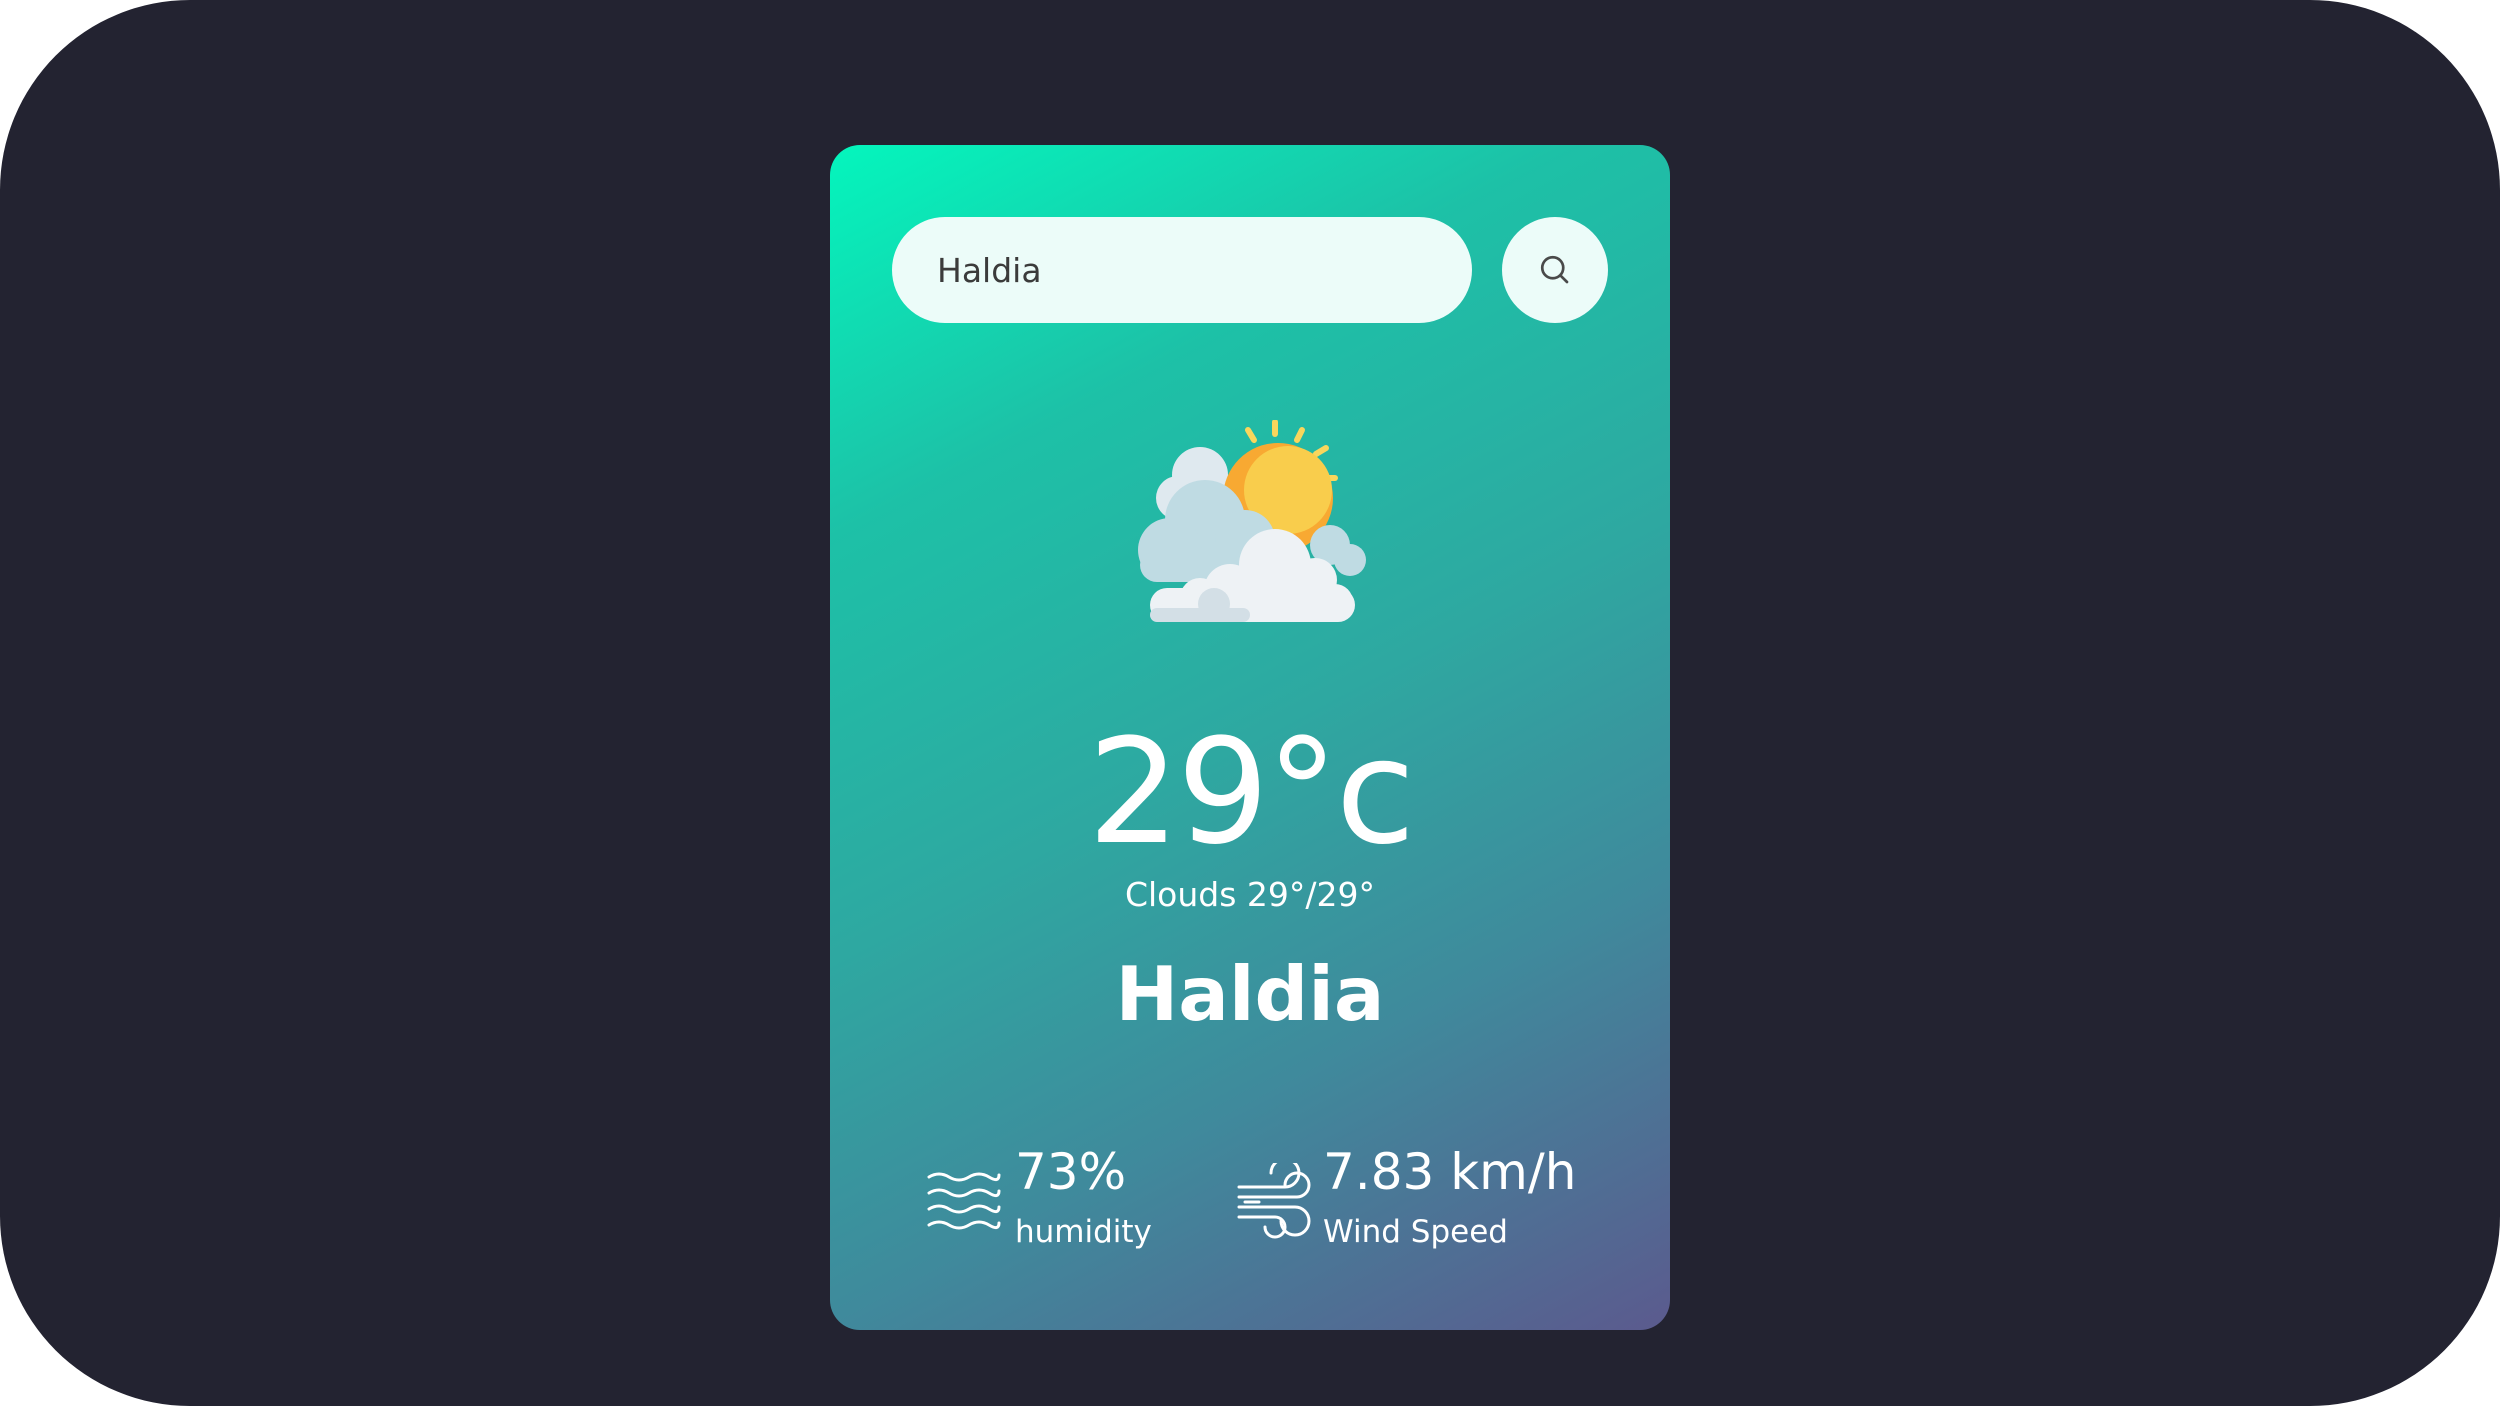  I want to click on wind-text: 7.83 km/h Wind Speed, so click(1449, 1196).